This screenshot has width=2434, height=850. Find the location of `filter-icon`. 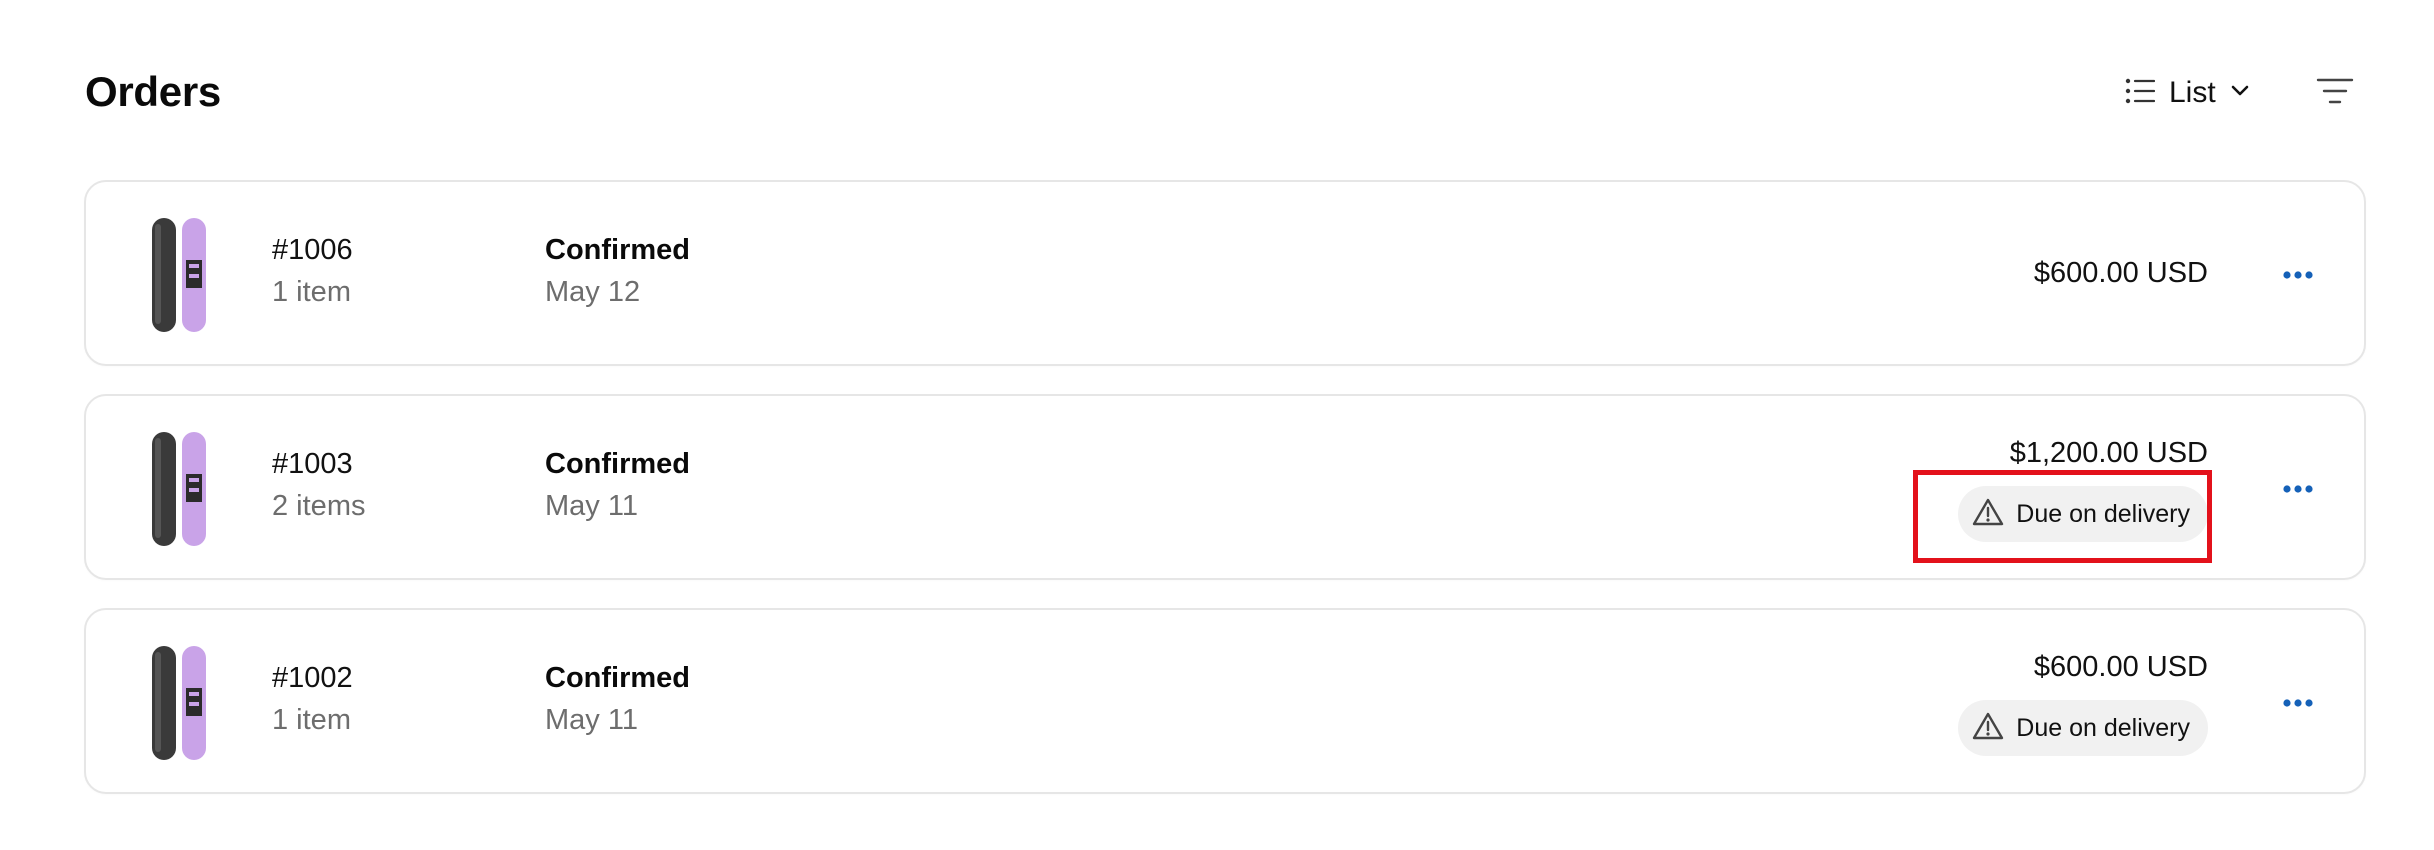

filter-icon is located at coordinates (2335, 93).